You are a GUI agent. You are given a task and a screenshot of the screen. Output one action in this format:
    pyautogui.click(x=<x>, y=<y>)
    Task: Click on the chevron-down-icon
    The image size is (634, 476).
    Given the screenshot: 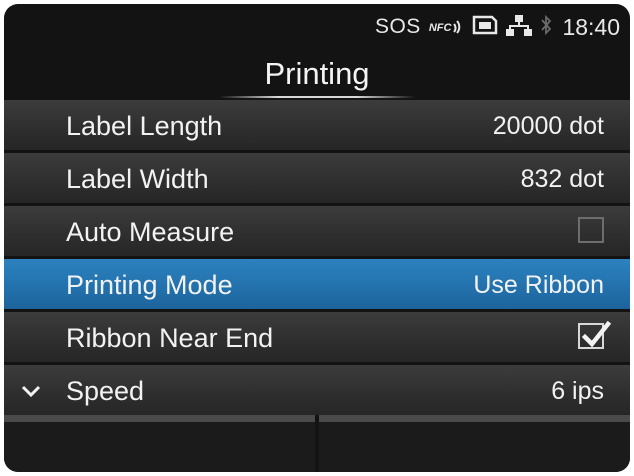 What is the action you would take?
    pyautogui.click(x=31, y=391)
    